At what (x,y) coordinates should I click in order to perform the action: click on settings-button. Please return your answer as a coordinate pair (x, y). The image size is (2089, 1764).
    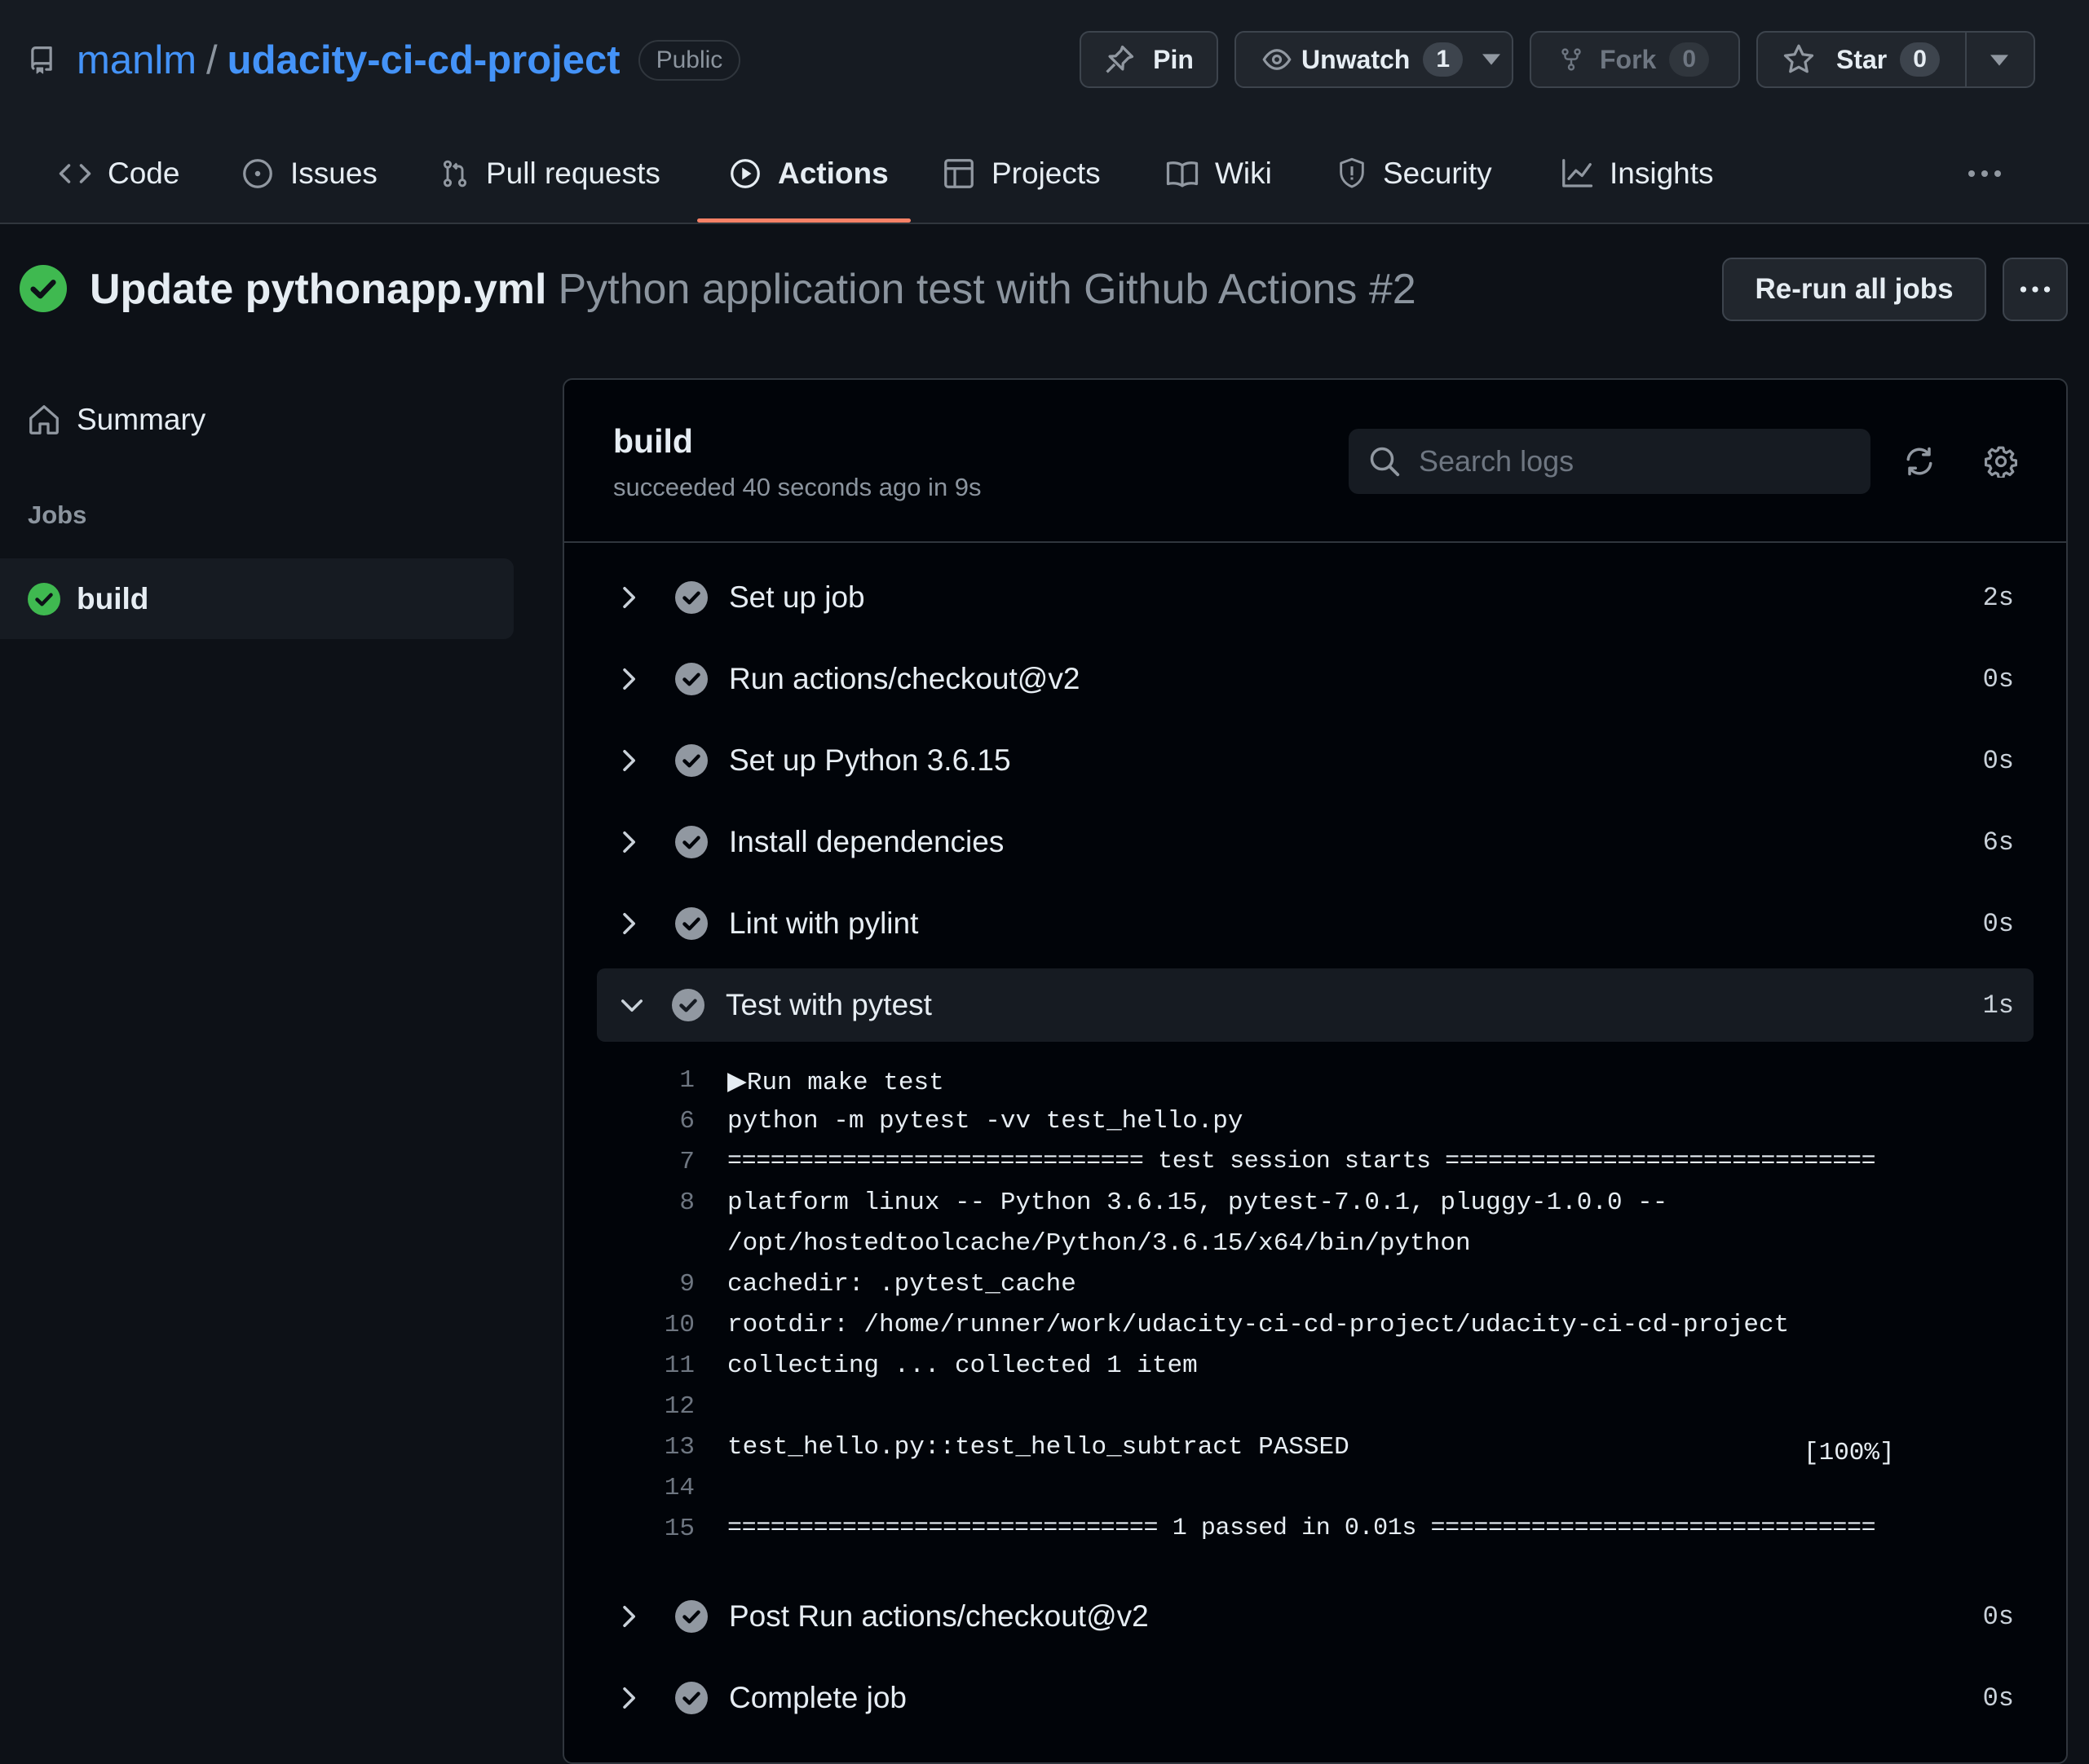
    Looking at the image, I should click on (2001, 461).